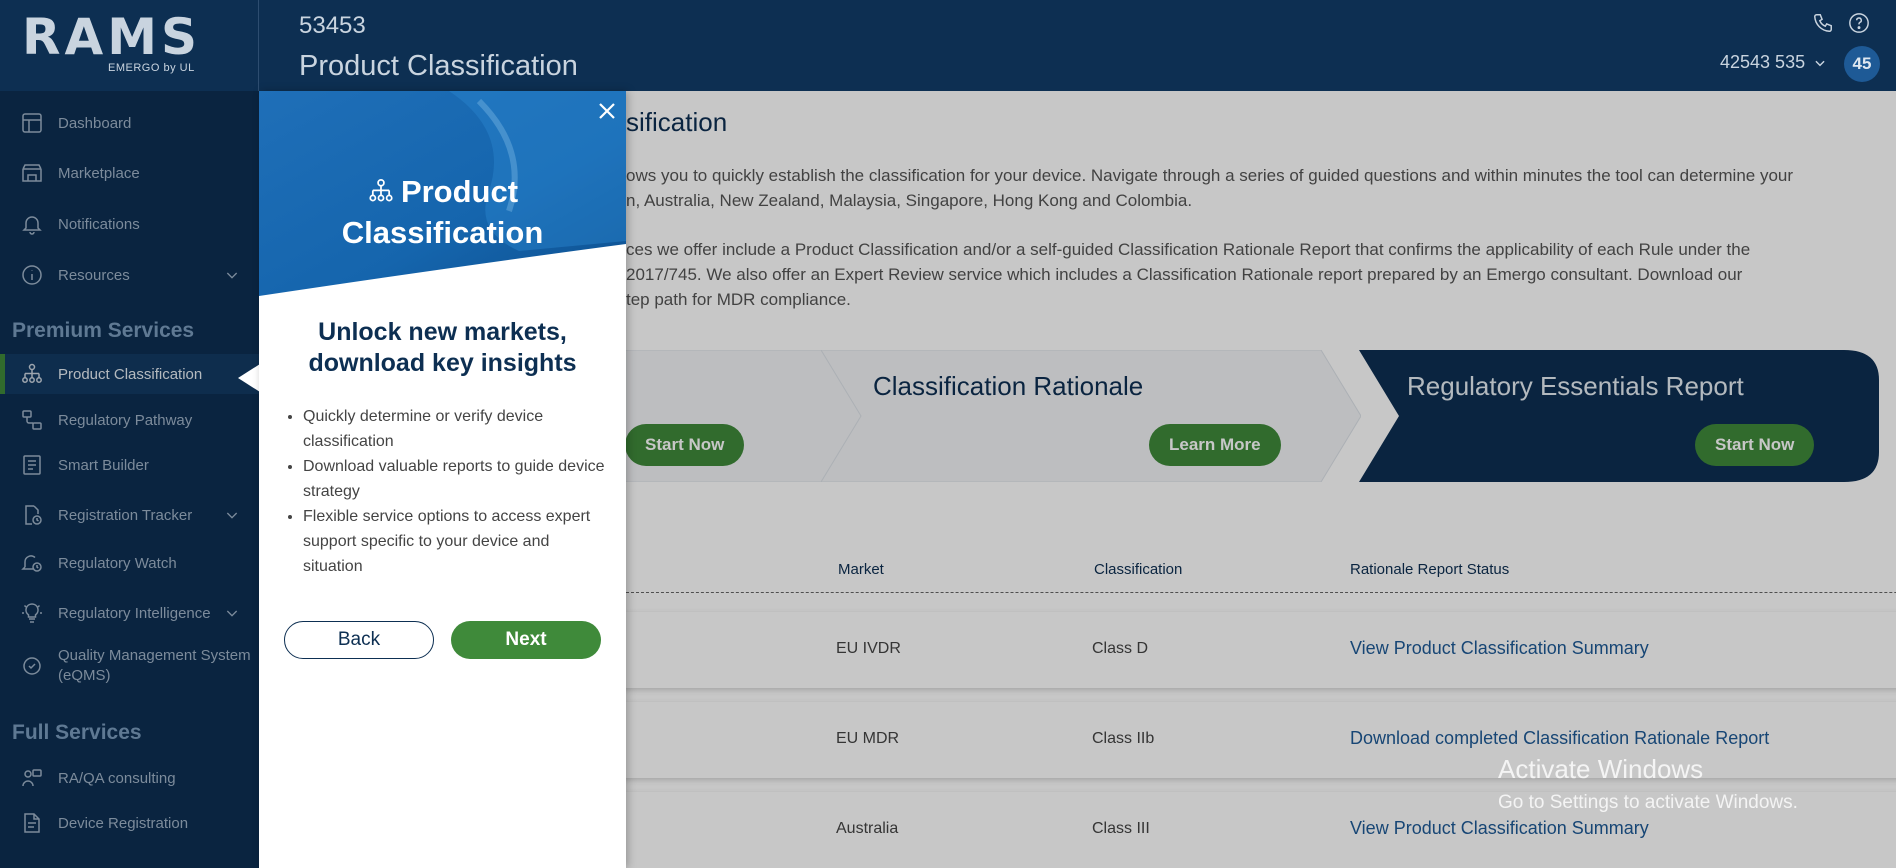  I want to click on phone-icon, so click(1823, 23).